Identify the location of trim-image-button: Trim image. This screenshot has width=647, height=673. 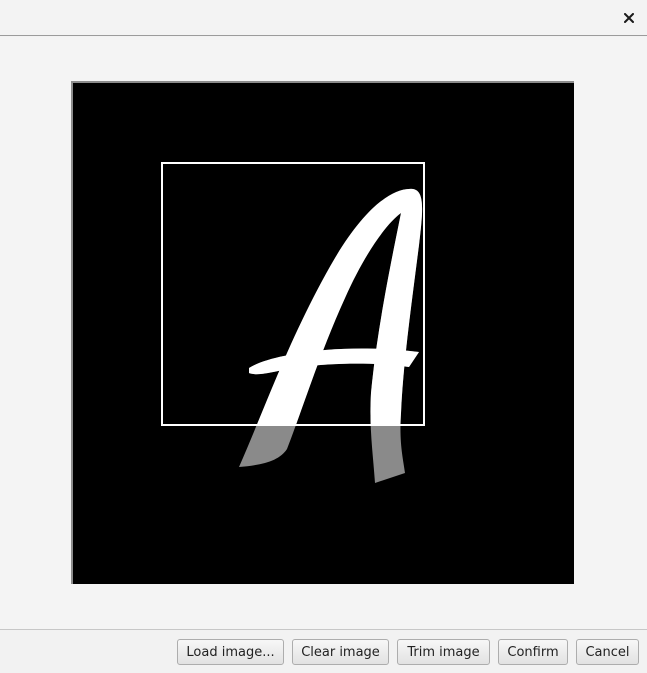
(443, 652).